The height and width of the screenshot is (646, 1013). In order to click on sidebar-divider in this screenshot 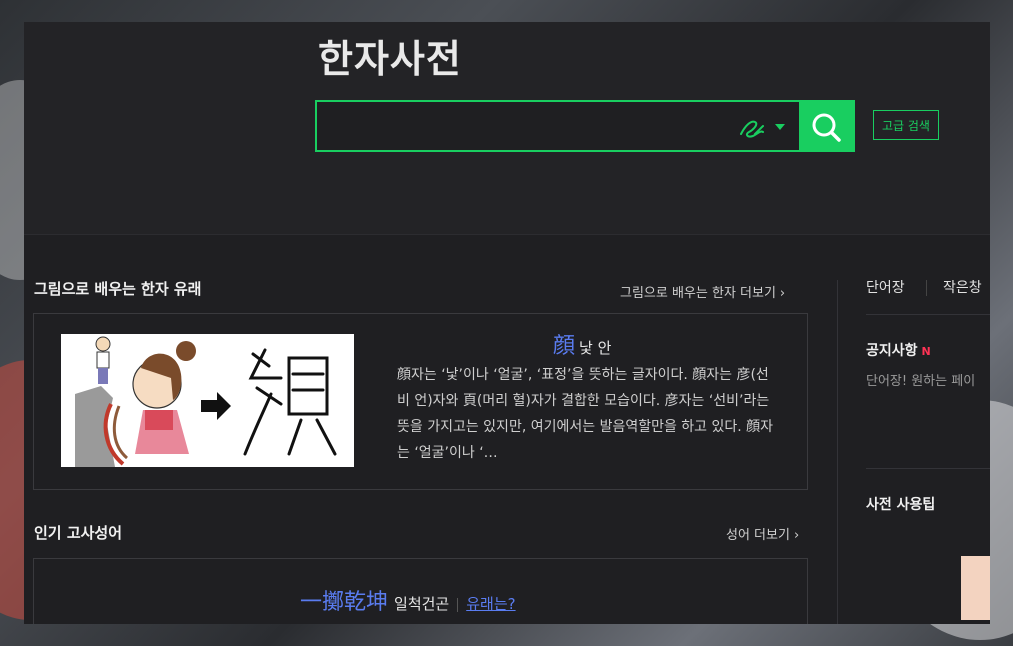, I will do `click(837, 452)`.